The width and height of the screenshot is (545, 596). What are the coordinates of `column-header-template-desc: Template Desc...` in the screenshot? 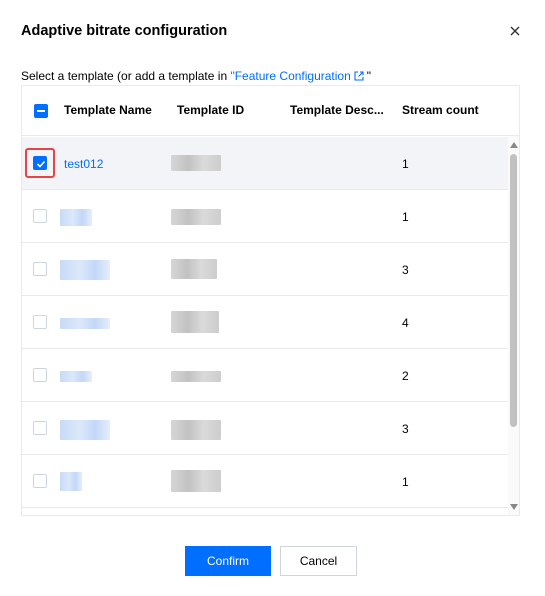 It's located at (337, 110).